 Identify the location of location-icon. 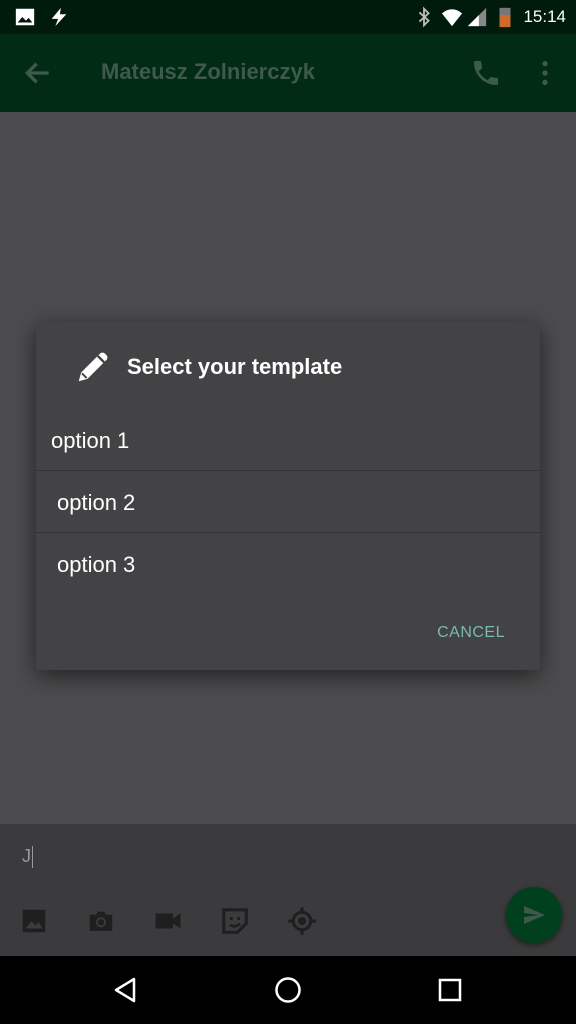
(302, 921).